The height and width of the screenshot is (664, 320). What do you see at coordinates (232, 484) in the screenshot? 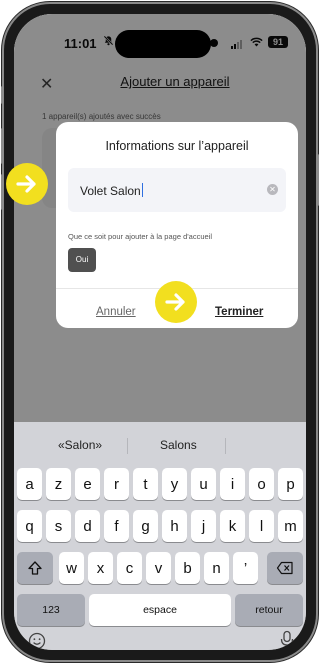
I see `key: i` at bounding box center [232, 484].